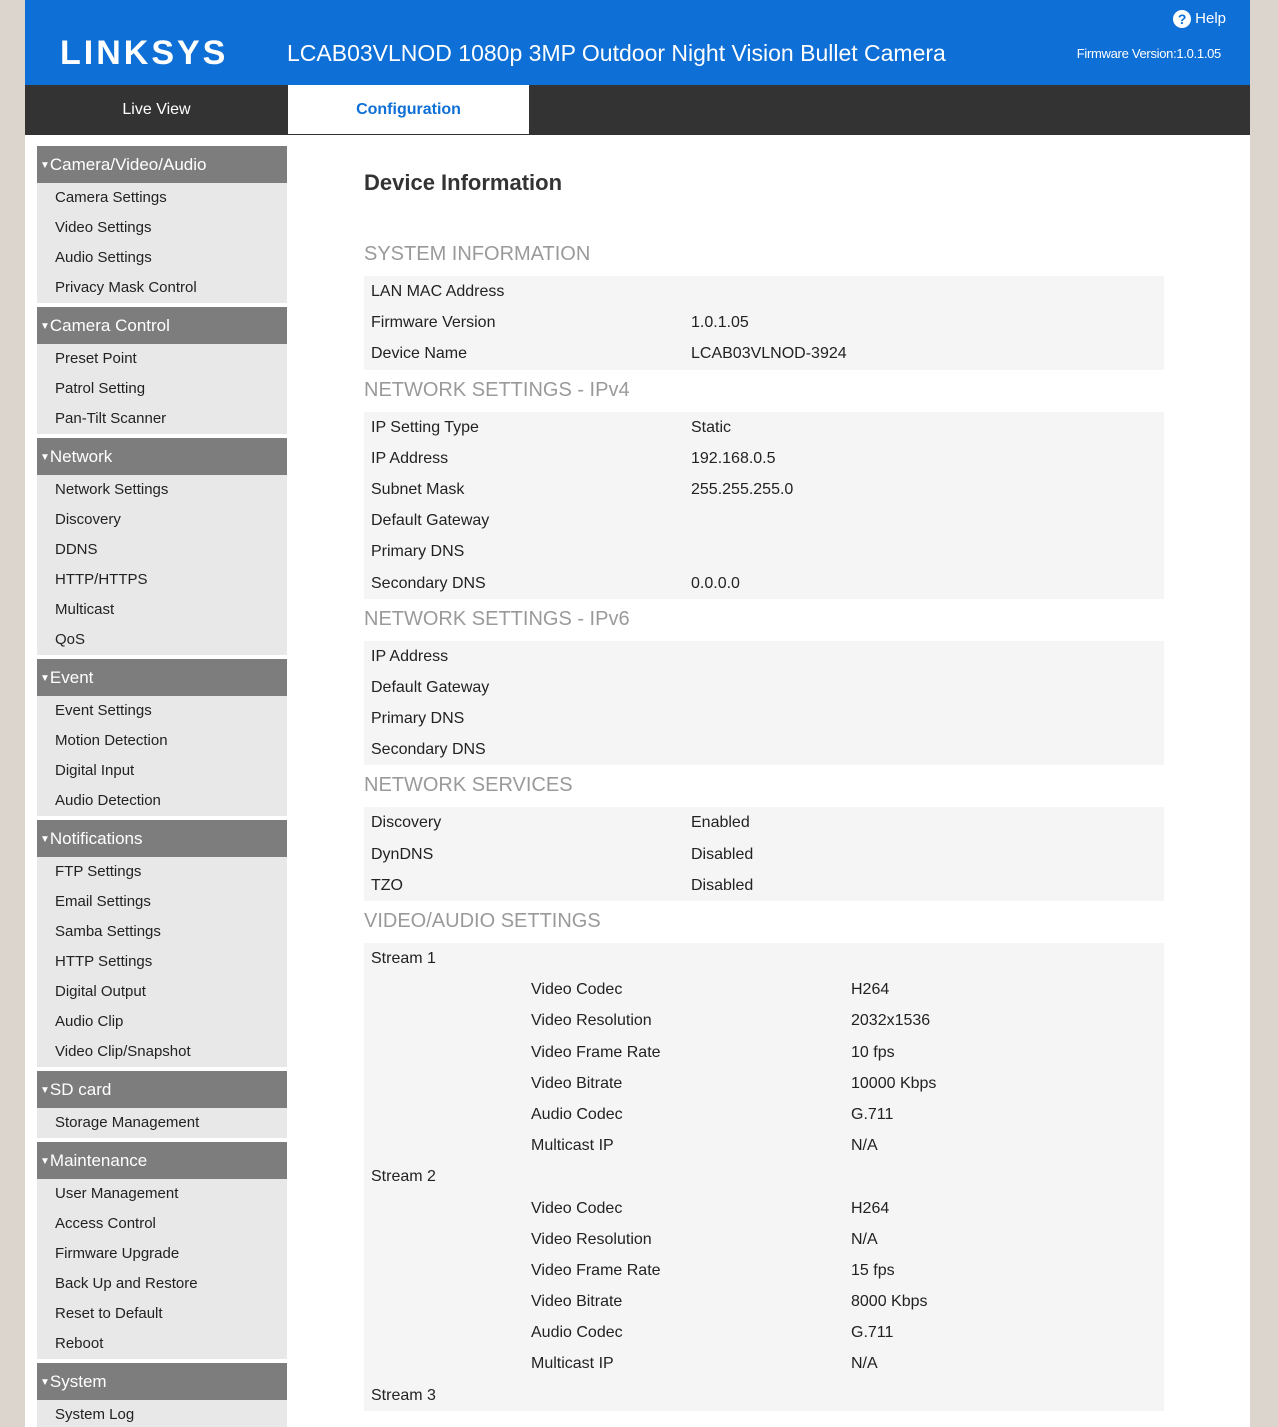 The image size is (1278, 1427). What do you see at coordinates (162, 1314) in the screenshot?
I see `sidebar-item-reset-to-default: Reset to Default` at bounding box center [162, 1314].